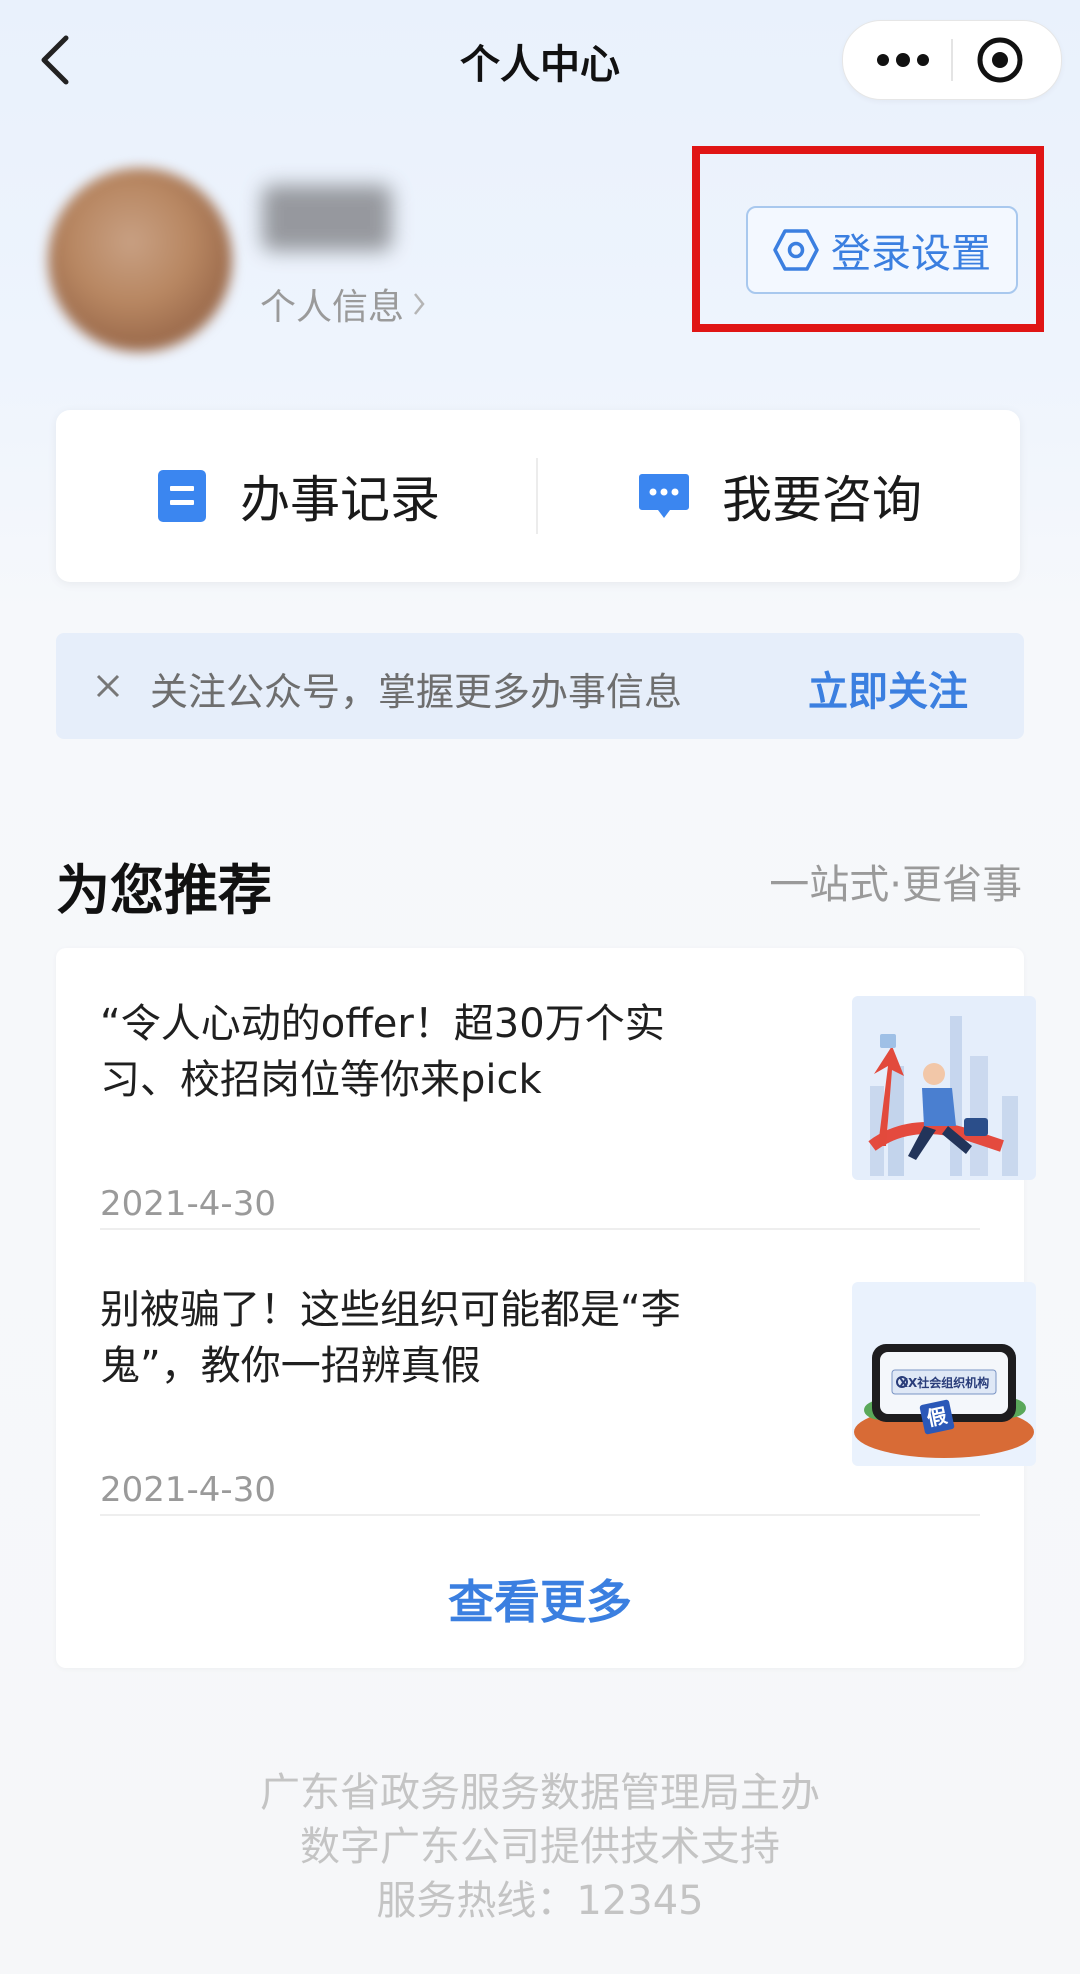 Image resolution: width=1080 pixels, height=1974 pixels. Describe the element at coordinates (419, 304) in the screenshot. I see `chevron-right-icon` at that location.